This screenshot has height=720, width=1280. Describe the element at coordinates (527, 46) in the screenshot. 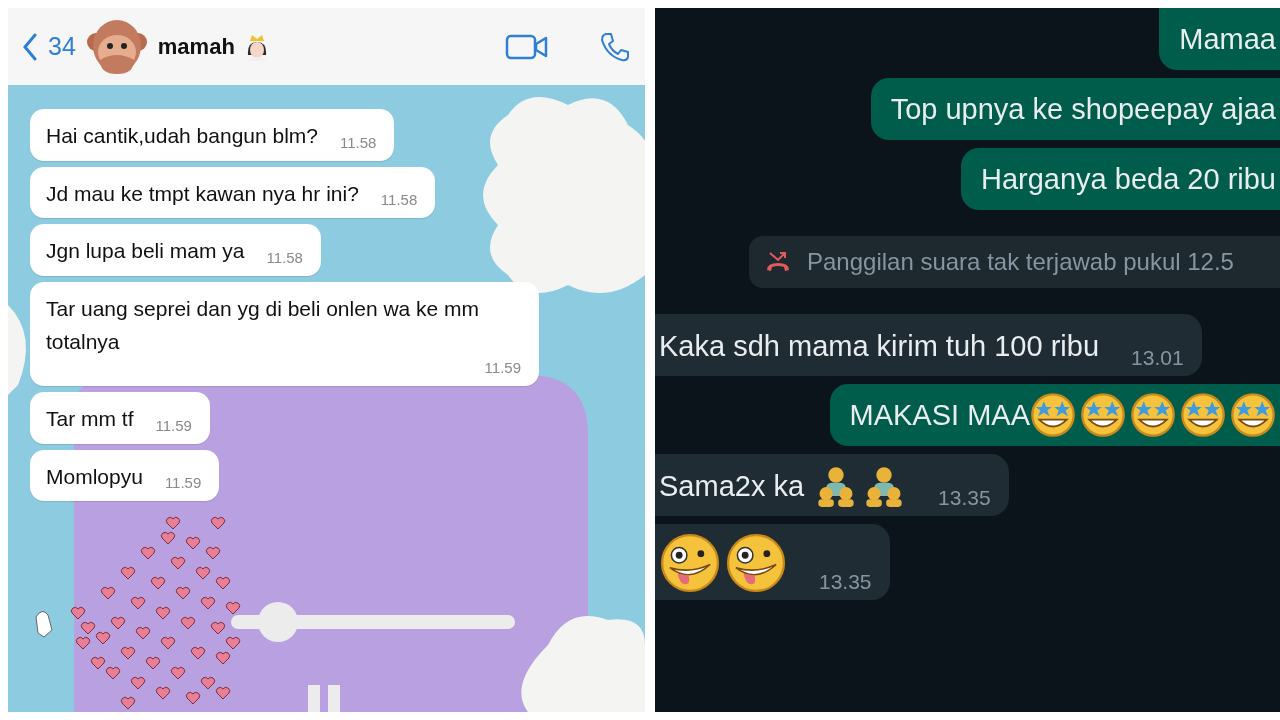

I see `video-call-icon` at that location.